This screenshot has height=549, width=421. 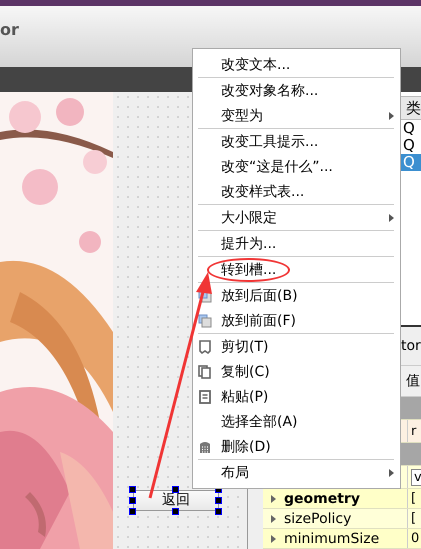 I want to click on menu-label: 变型为, so click(x=242, y=115).